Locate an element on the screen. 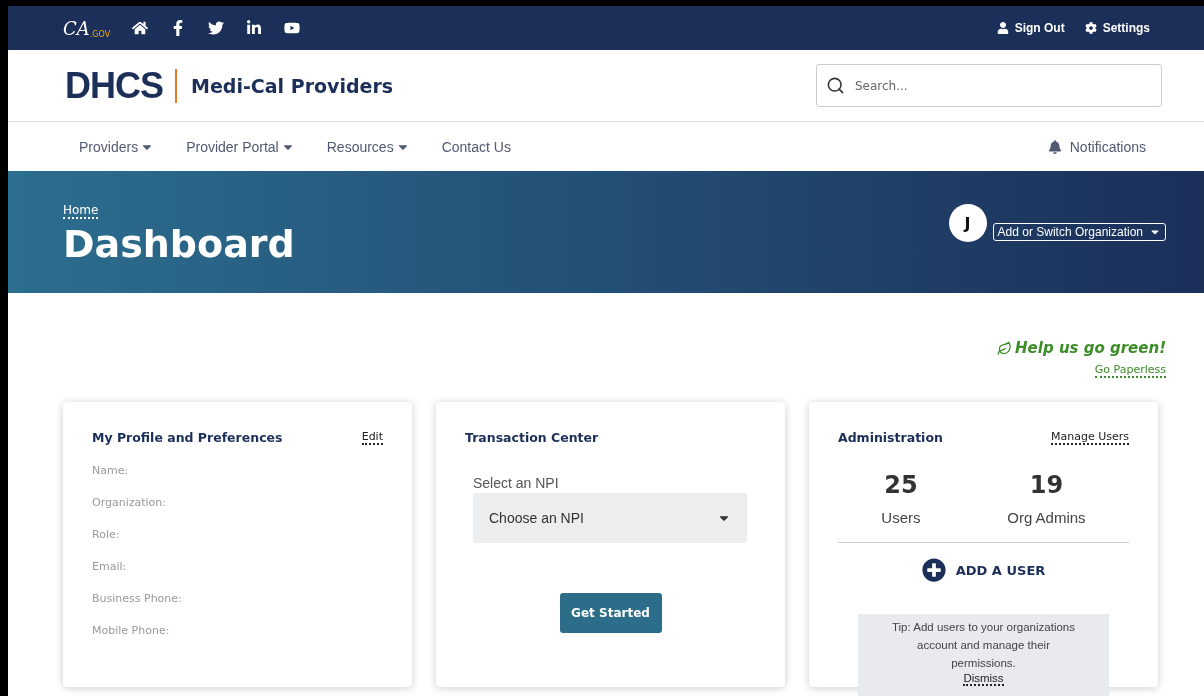 The height and width of the screenshot is (696, 1204). profile-field-label: Organization: is located at coordinates (130, 502).